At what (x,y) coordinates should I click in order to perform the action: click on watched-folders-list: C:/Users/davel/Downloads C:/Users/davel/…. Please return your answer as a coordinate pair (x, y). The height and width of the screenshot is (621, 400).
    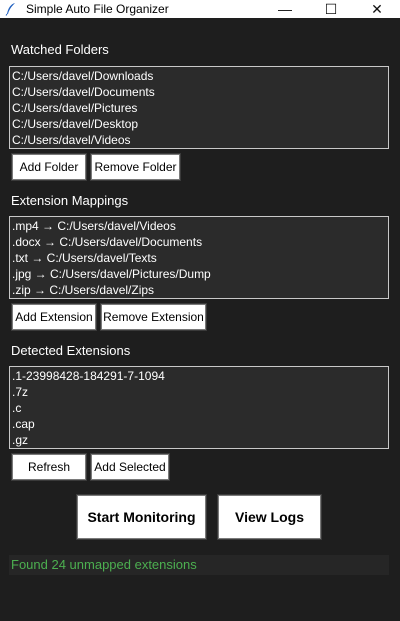
    Looking at the image, I should click on (199, 107).